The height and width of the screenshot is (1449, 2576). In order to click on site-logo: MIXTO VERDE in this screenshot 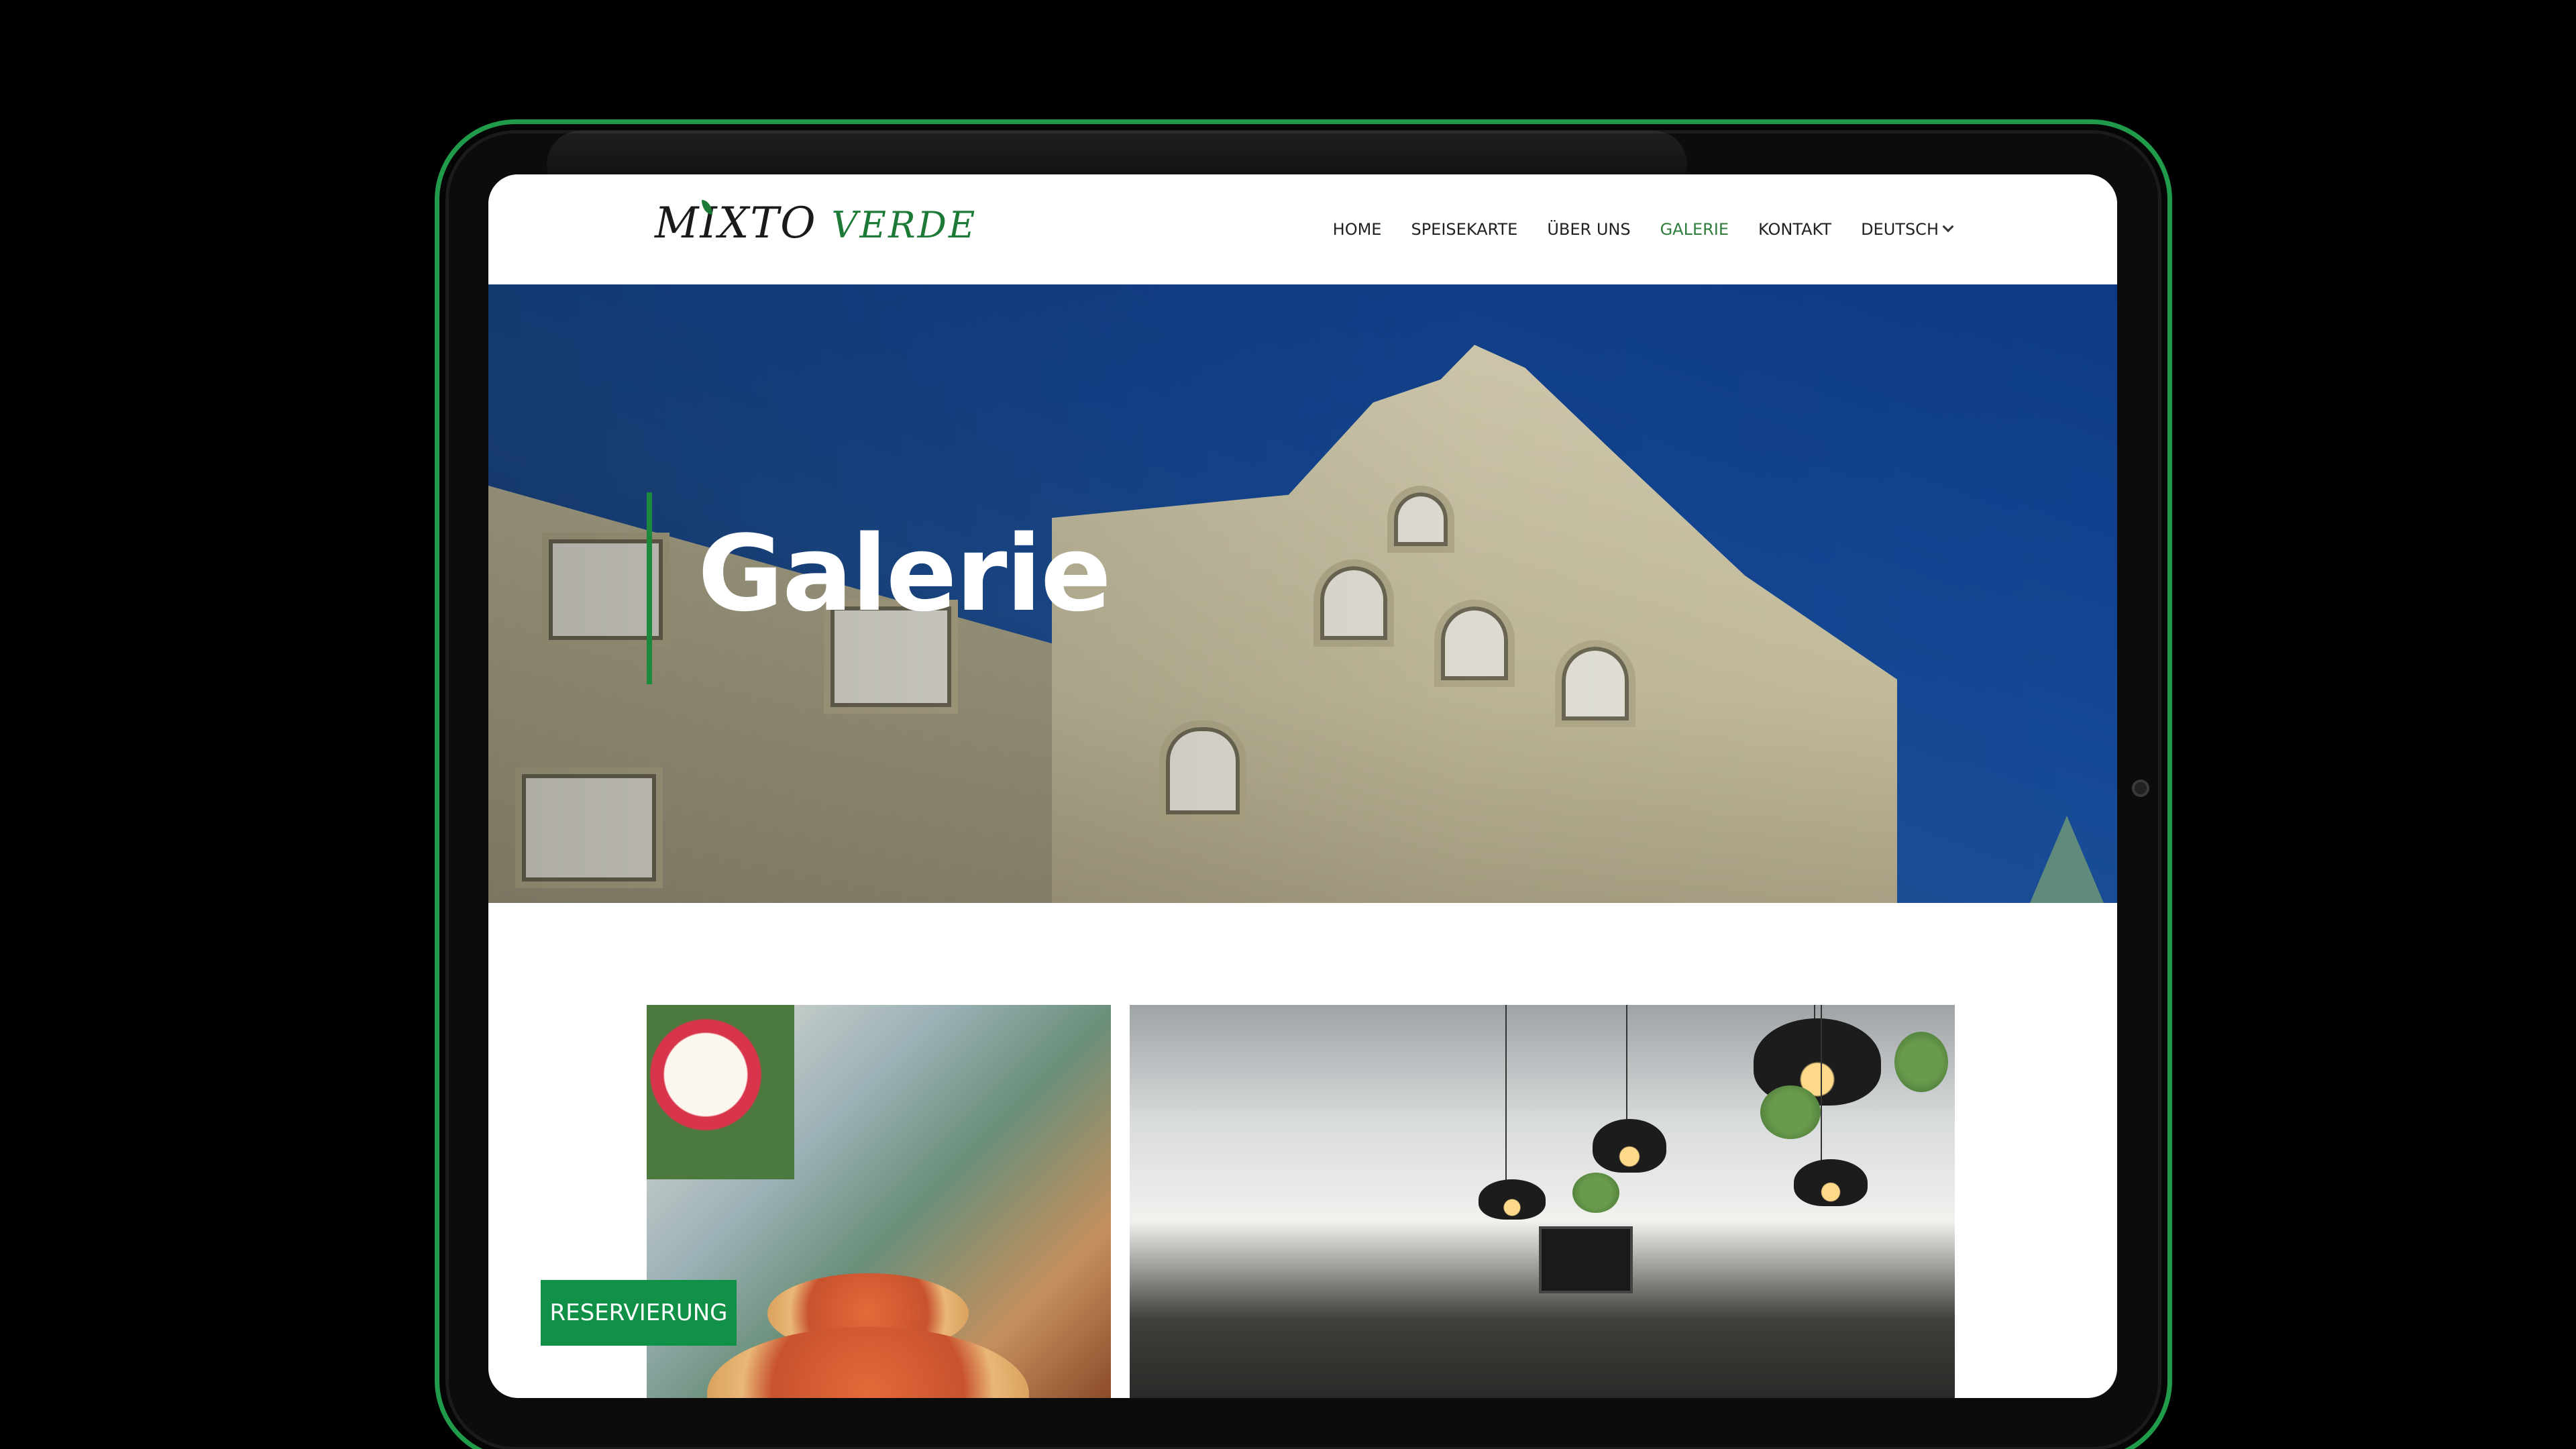, I will do `click(816, 229)`.